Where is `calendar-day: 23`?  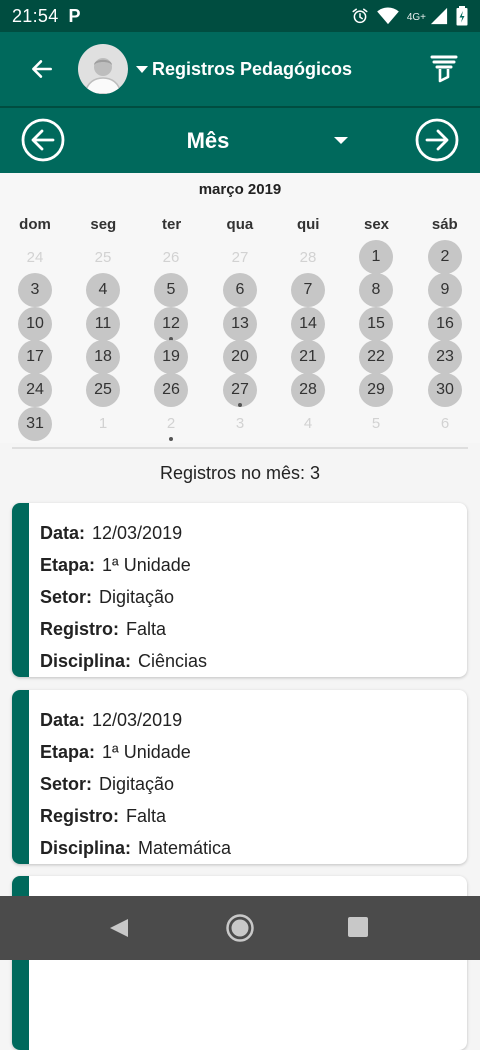
calendar-day: 23 is located at coordinates (445, 356).